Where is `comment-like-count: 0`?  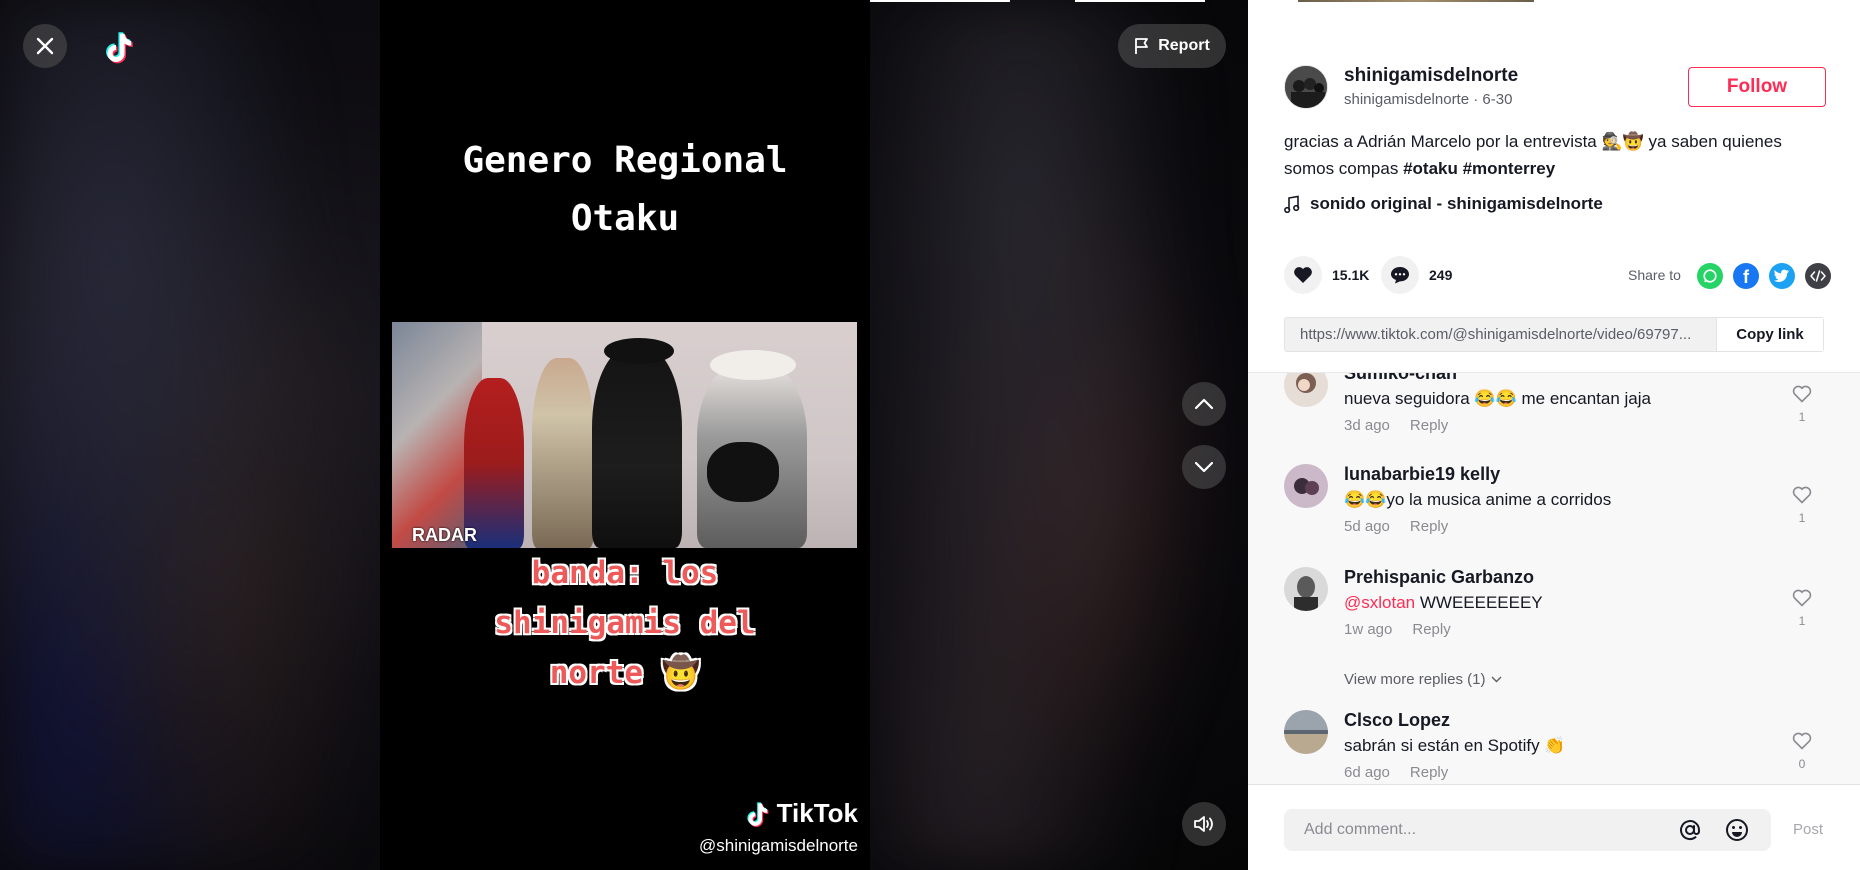 comment-like-count: 0 is located at coordinates (1802, 764).